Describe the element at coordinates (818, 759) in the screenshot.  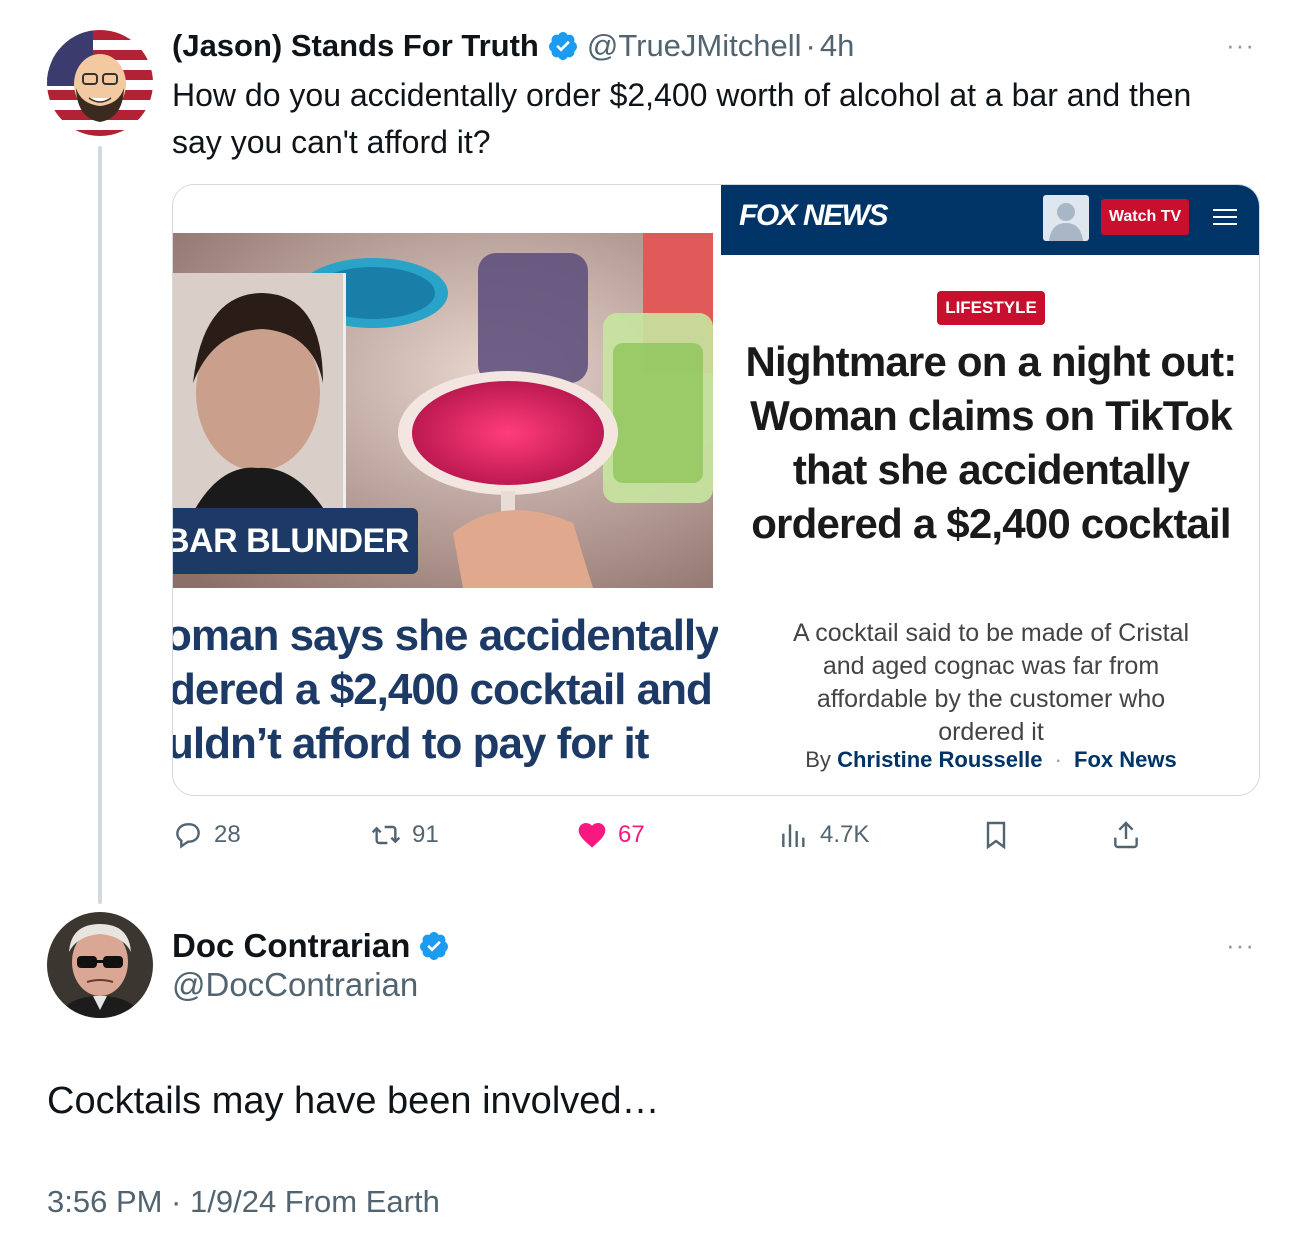
I see `byline-prefix: By` at that location.